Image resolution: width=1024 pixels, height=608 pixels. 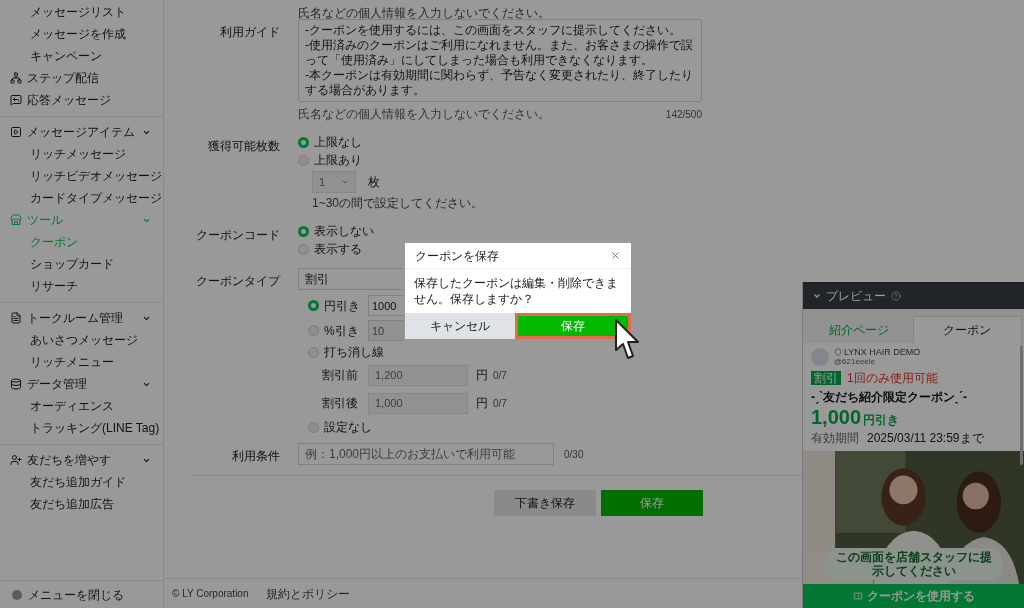 I want to click on validity-date: 2025/03/11 23:59まで, so click(x=925, y=438).